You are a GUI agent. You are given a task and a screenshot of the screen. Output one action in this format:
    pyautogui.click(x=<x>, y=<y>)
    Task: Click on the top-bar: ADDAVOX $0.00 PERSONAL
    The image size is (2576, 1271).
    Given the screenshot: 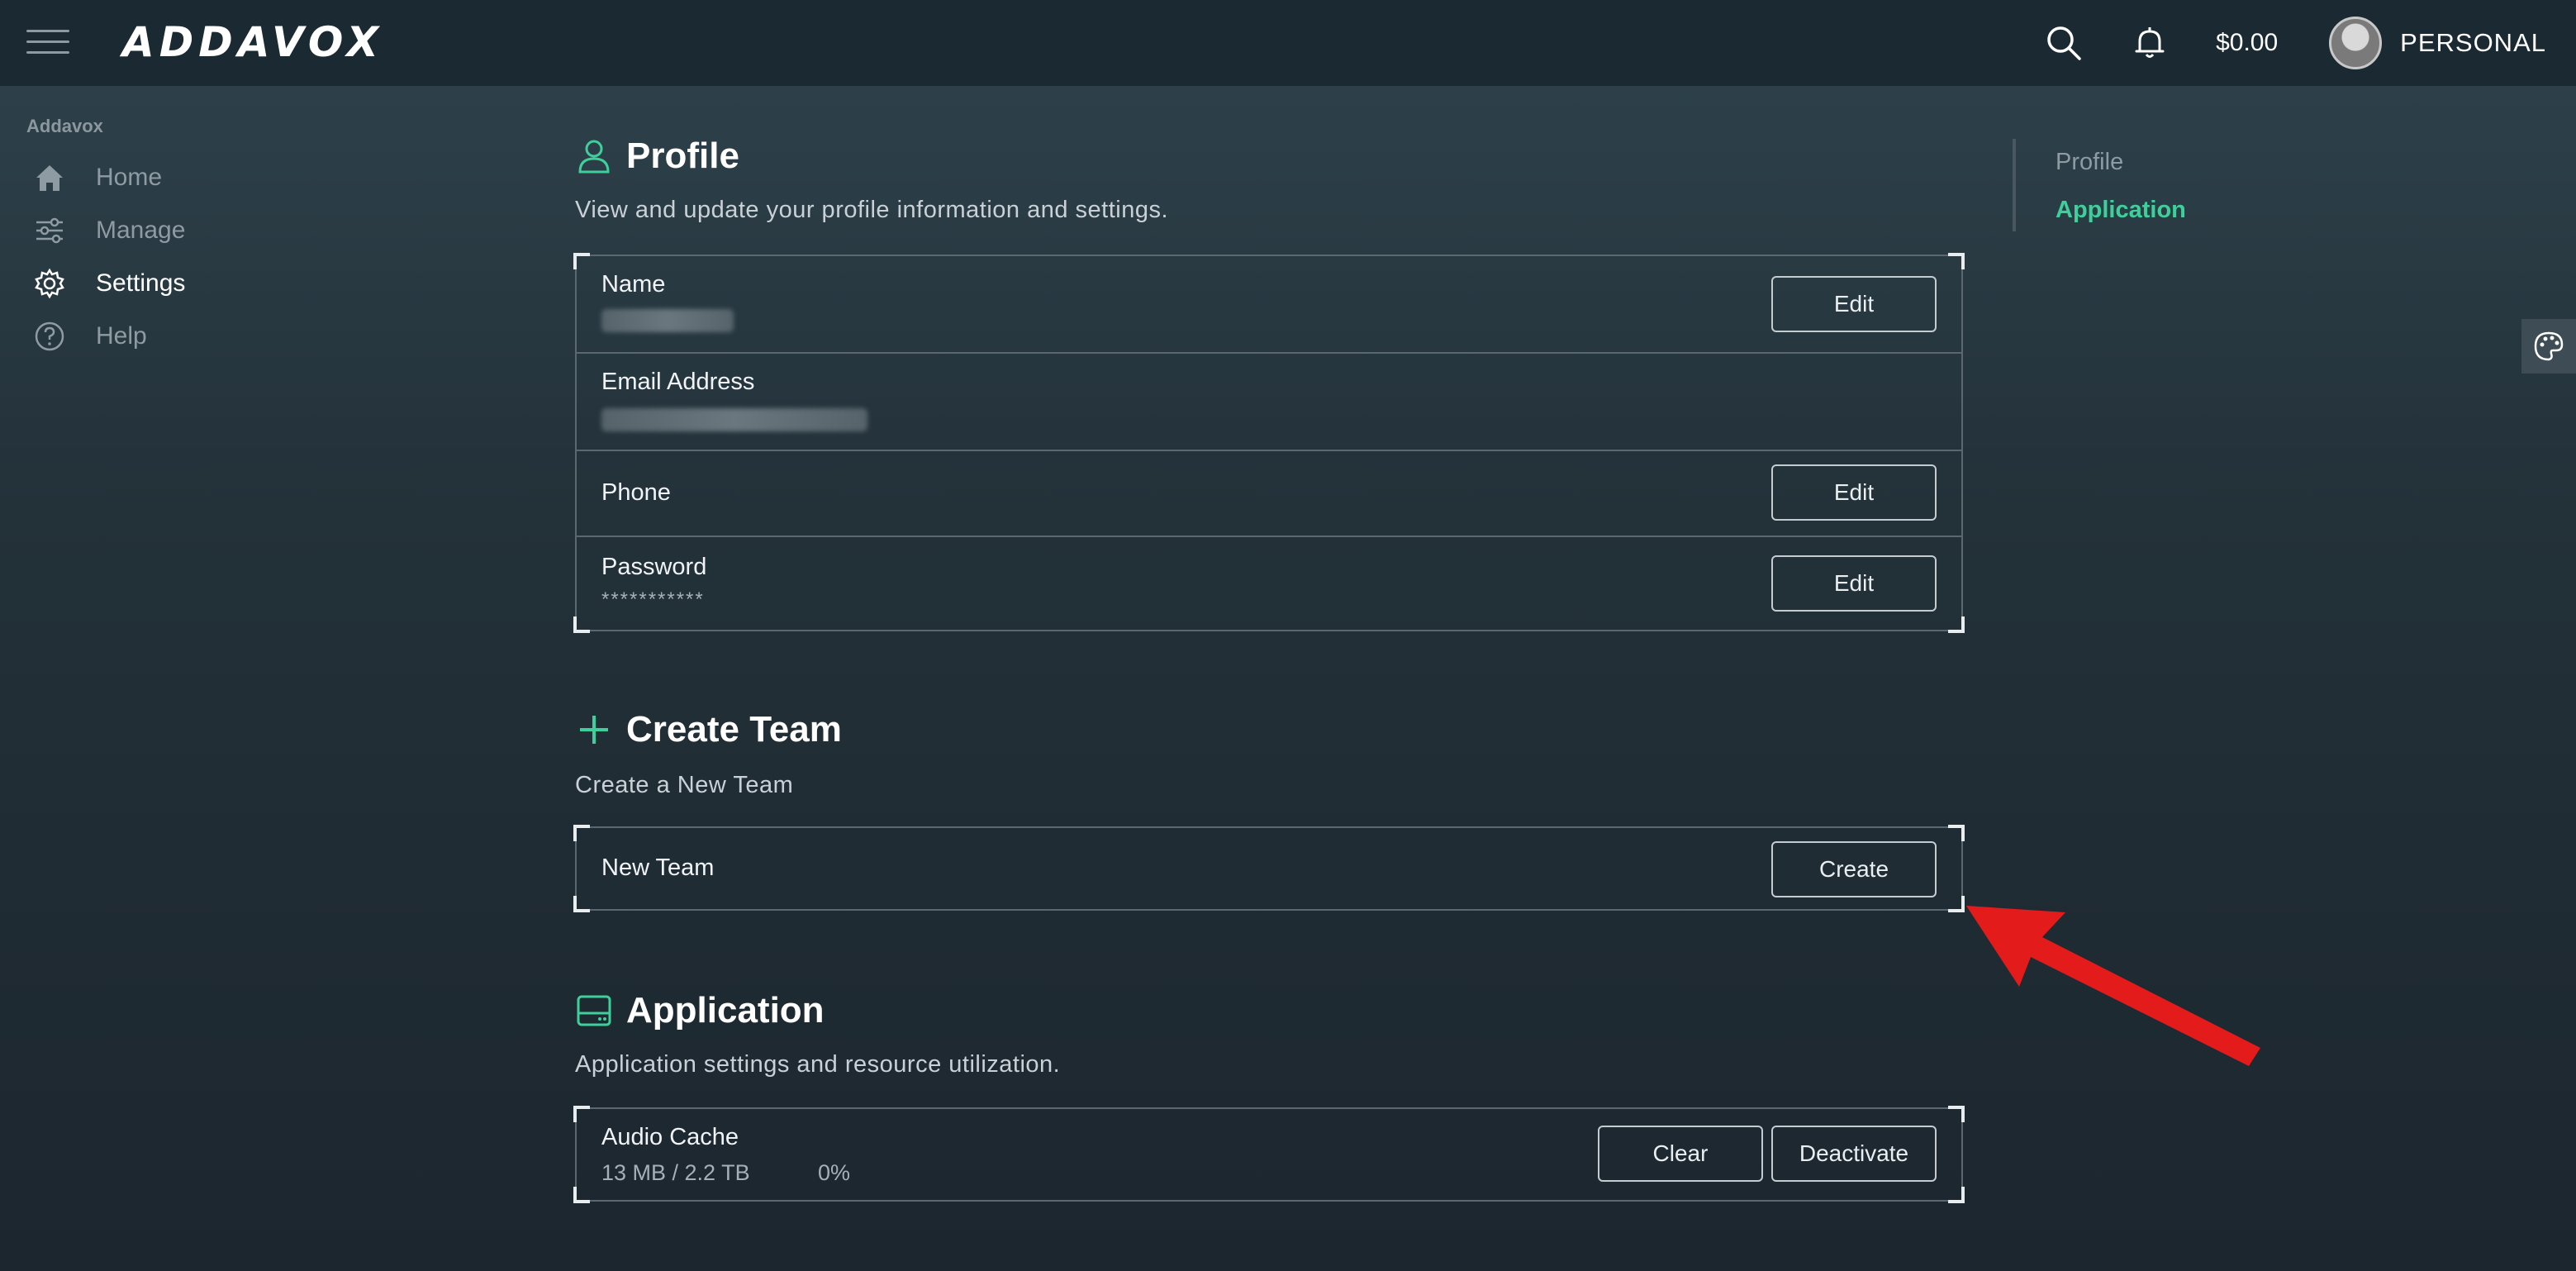 What is the action you would take?
    pyautogui.click(x=1288, y=43)
    